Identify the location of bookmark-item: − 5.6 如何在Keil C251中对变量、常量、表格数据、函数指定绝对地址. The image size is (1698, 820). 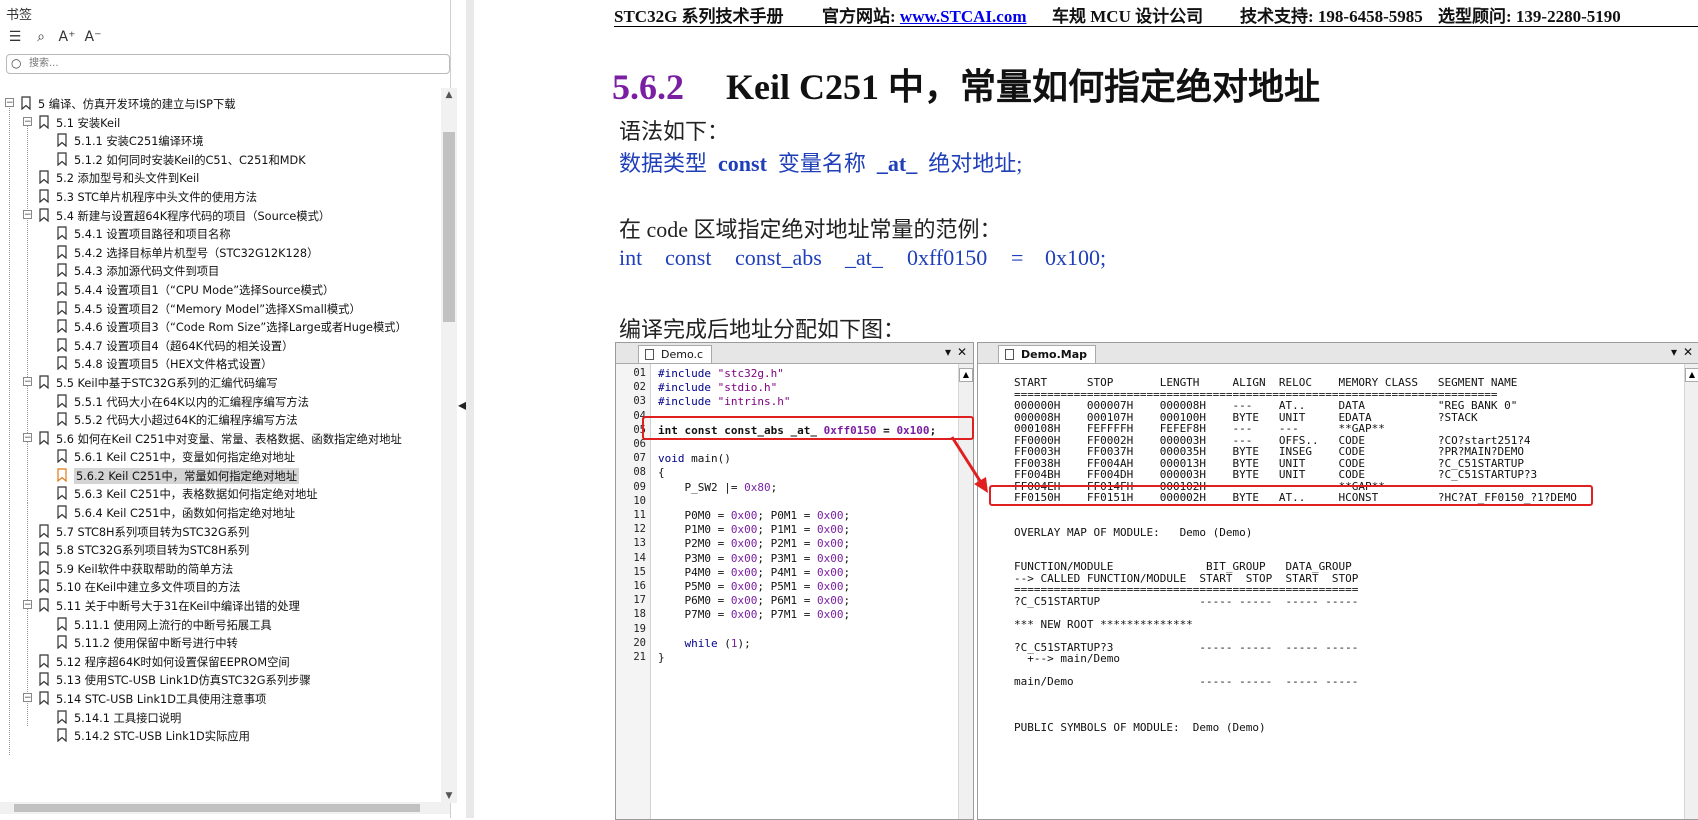
(220, 438).